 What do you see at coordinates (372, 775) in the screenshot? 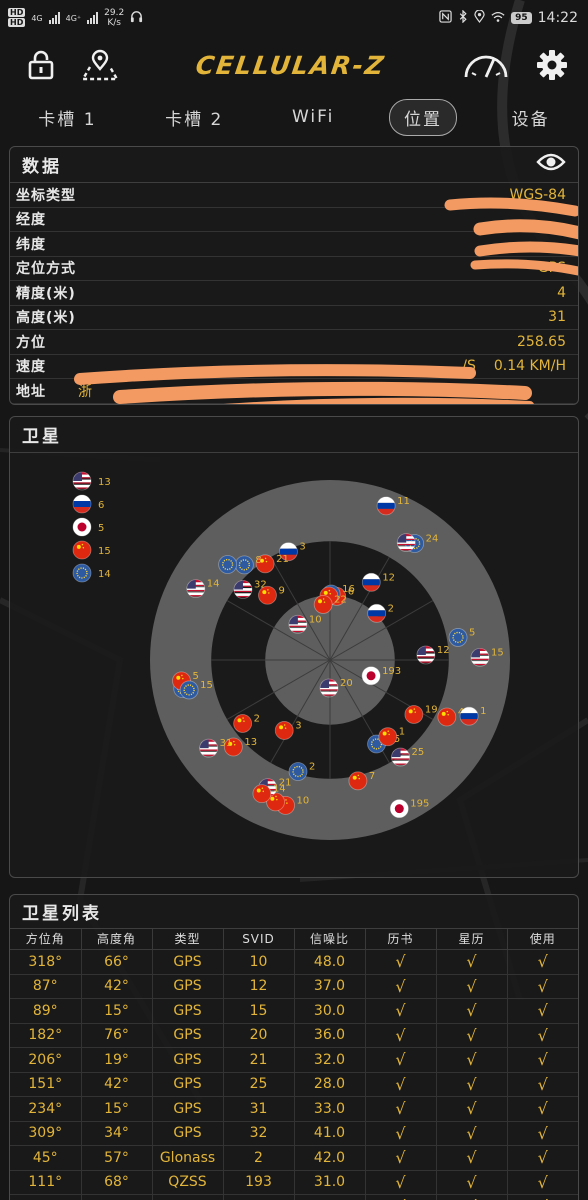
I see `satellite-id-label: 7` at bounding box center [372, 775].